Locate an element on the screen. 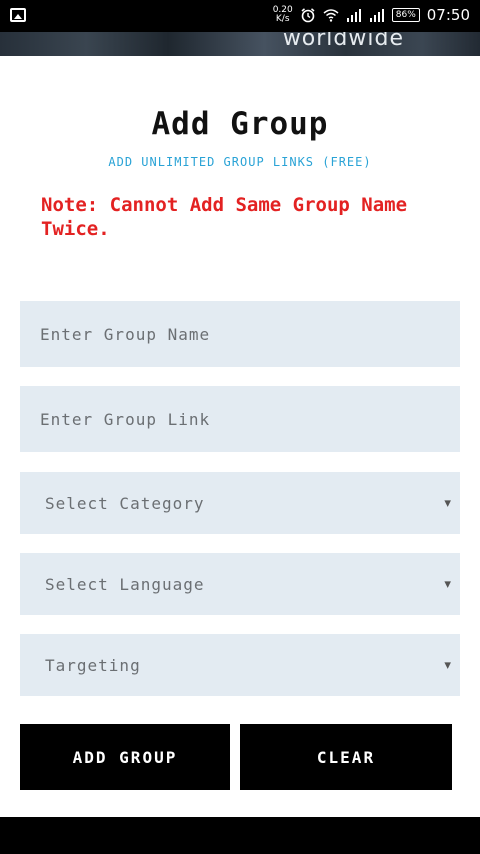 The height and width of the screenshot is (854, 480). status-icons: 0.20 K/s 86% 07:50 is located at coordinates (371, 15).